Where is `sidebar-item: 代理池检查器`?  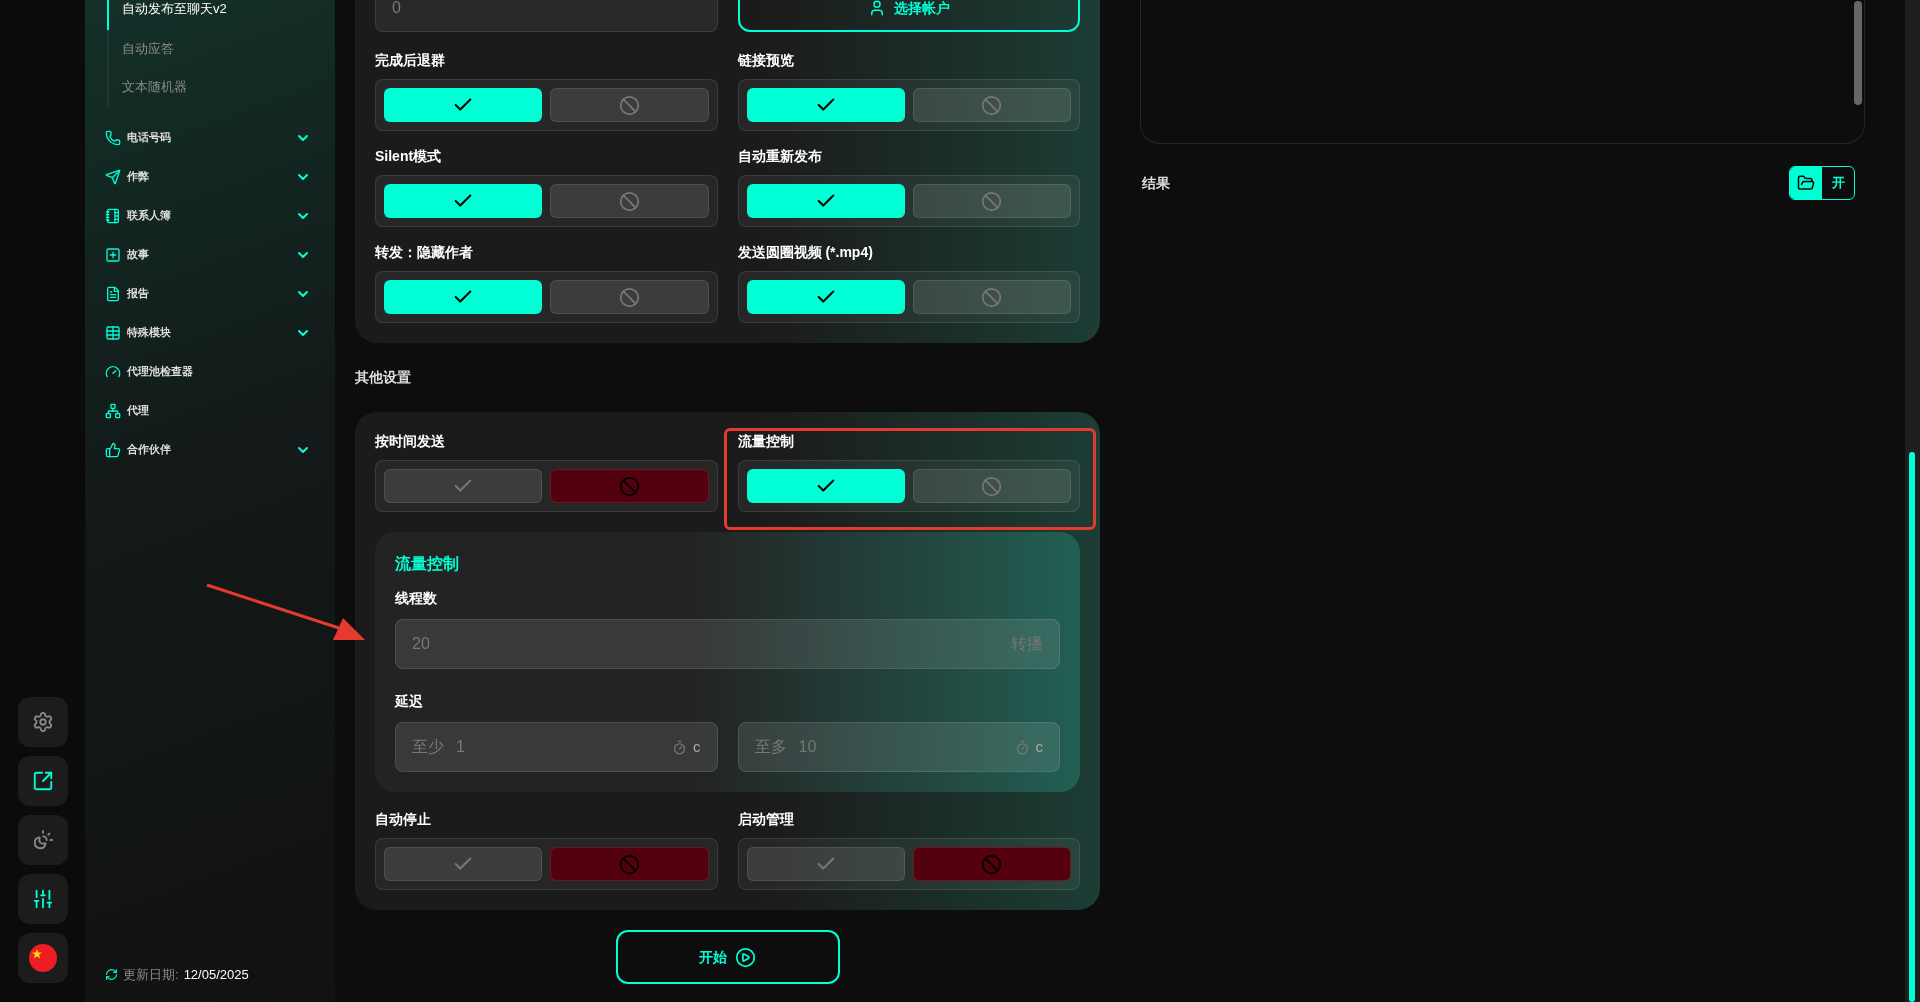 sidebar-item: 代理池检查器 is located at coordinates (210, 371).